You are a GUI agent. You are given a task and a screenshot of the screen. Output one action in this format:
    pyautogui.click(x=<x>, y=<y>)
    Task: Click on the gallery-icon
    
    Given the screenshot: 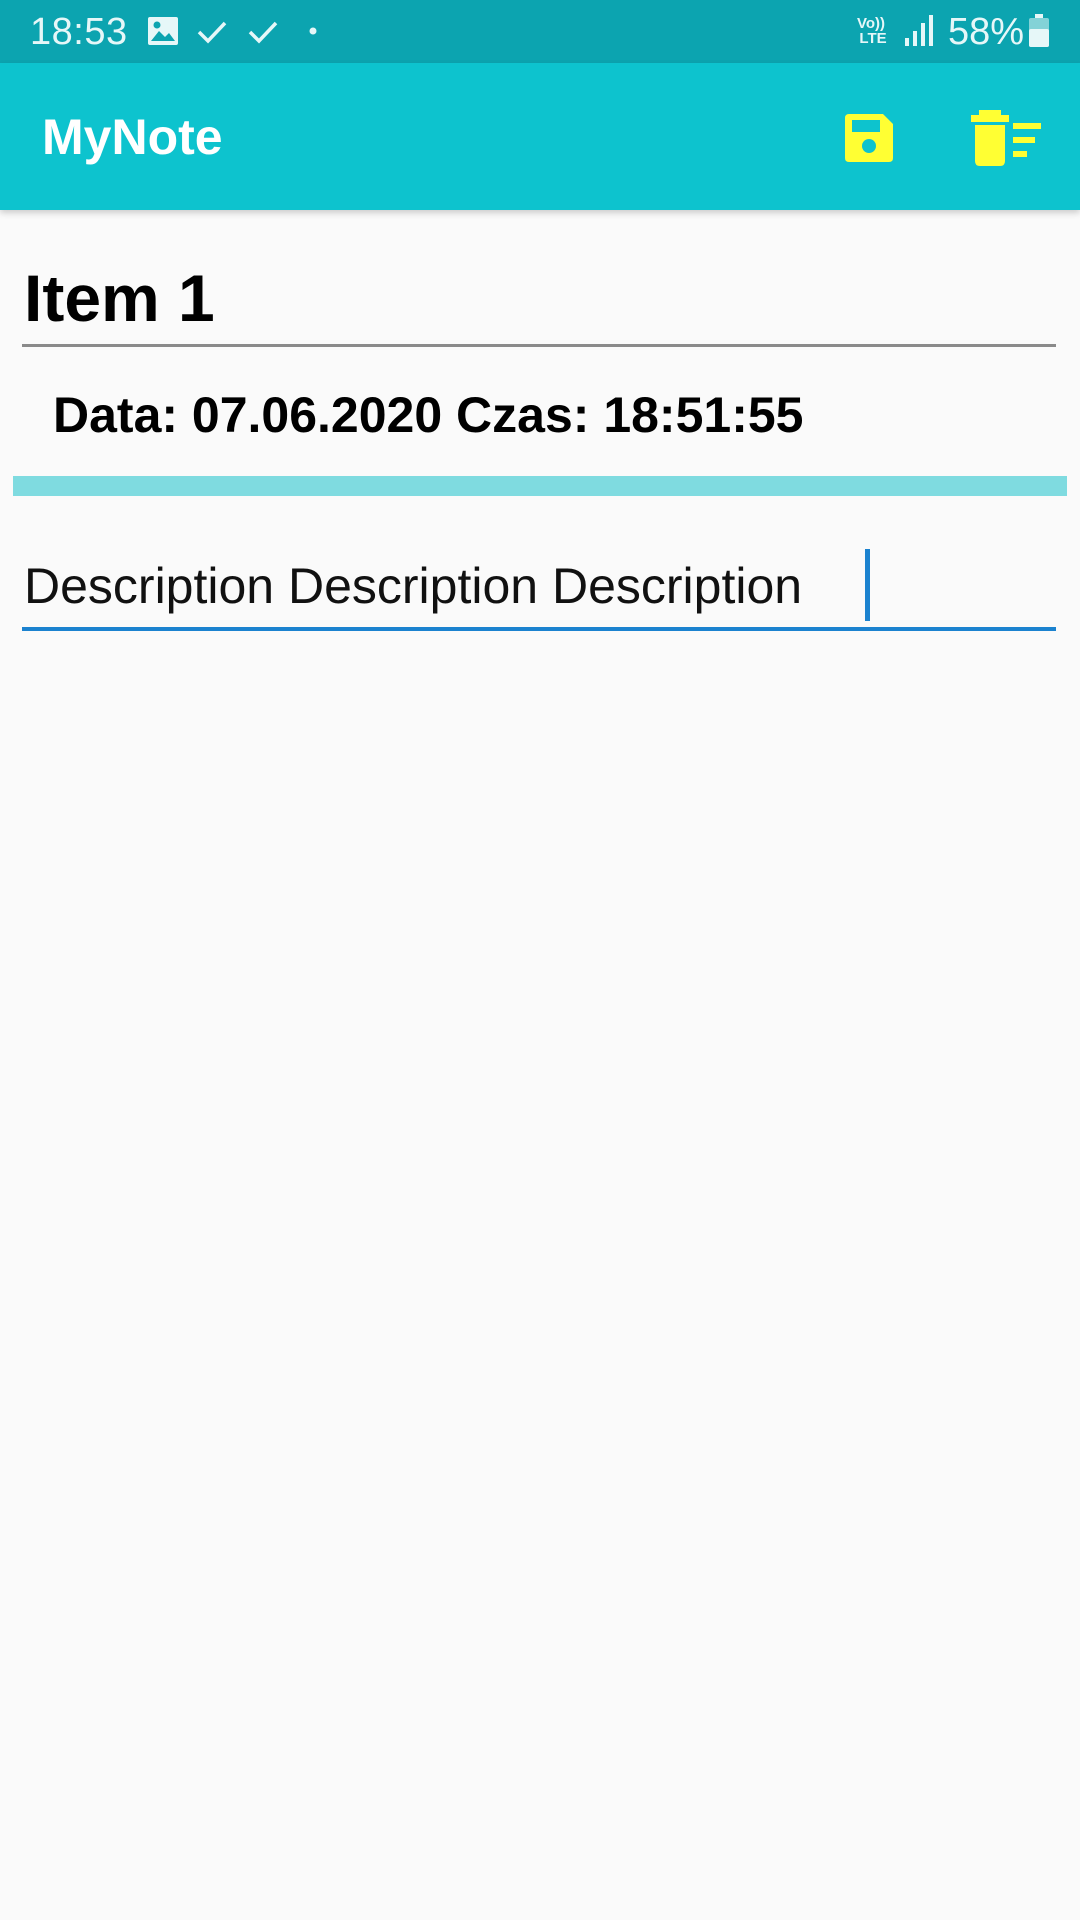 What is the action you would take?
    pyautogui.click(x=163, y=31)
    